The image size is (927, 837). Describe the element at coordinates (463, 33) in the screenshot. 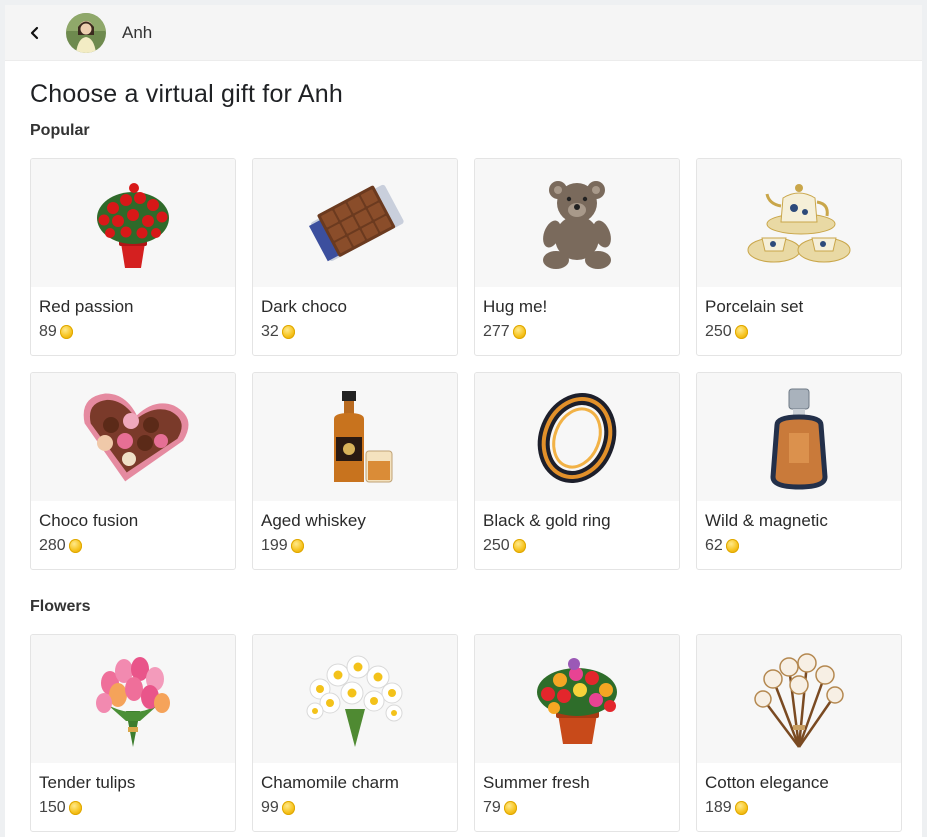

I see `top-bar: Anh` at that location.